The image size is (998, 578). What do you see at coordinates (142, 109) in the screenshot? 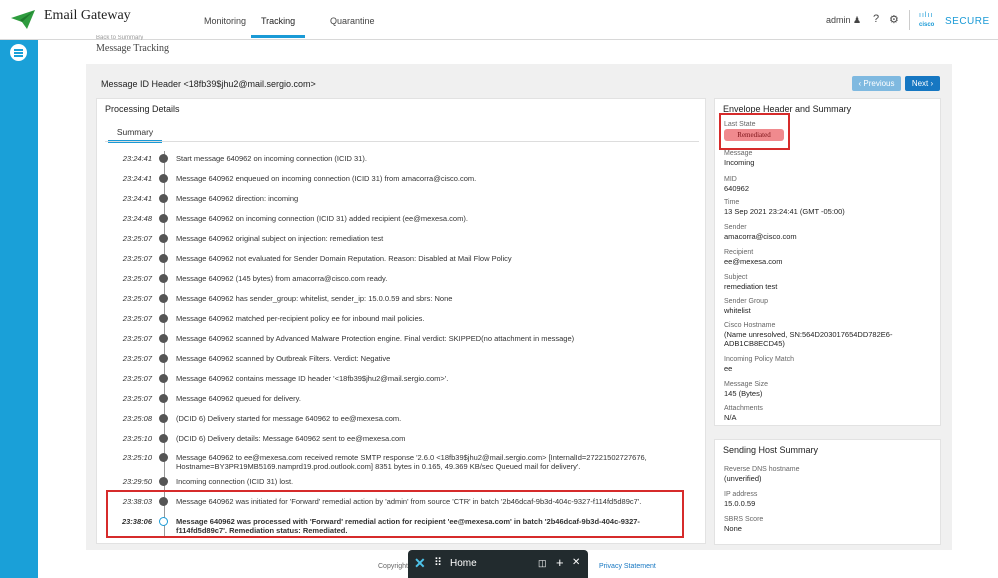
I see `processing-details-title: Processing Details` at bounding box center [142, 109].